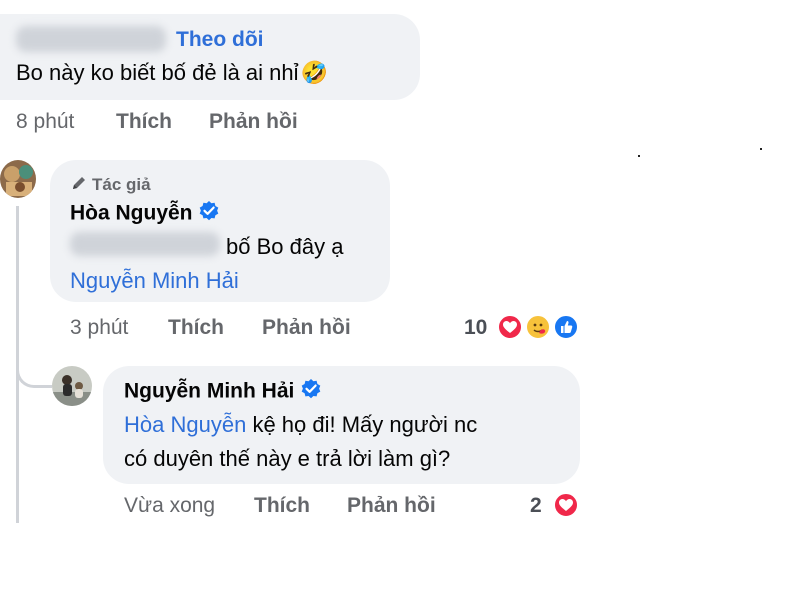 The width and height of the screenshot is (800, 610). I want to click on reaction-count: 10, so click(475, 328).